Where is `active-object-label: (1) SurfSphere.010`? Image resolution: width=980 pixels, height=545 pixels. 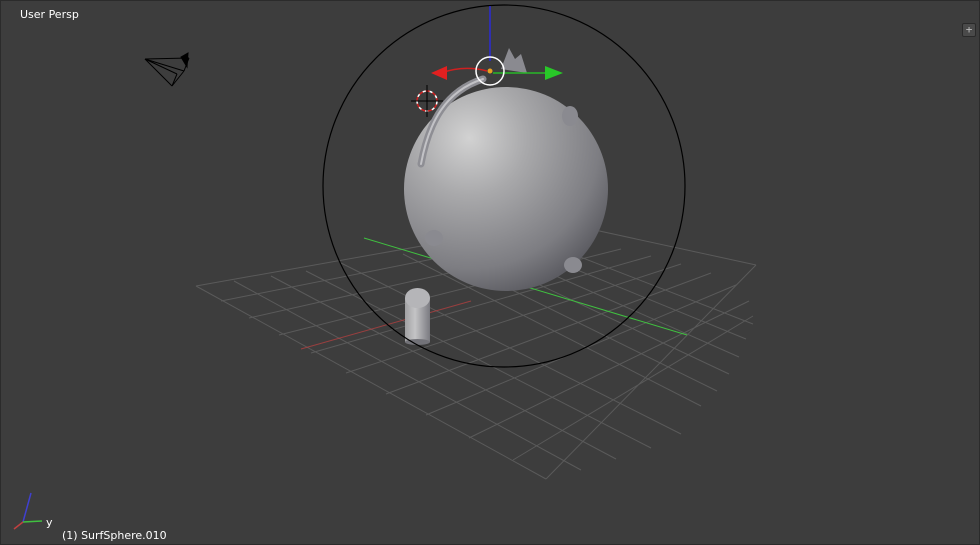
active-object-label: (1) SurfSphere.010 is located at coordinates (114, 535).